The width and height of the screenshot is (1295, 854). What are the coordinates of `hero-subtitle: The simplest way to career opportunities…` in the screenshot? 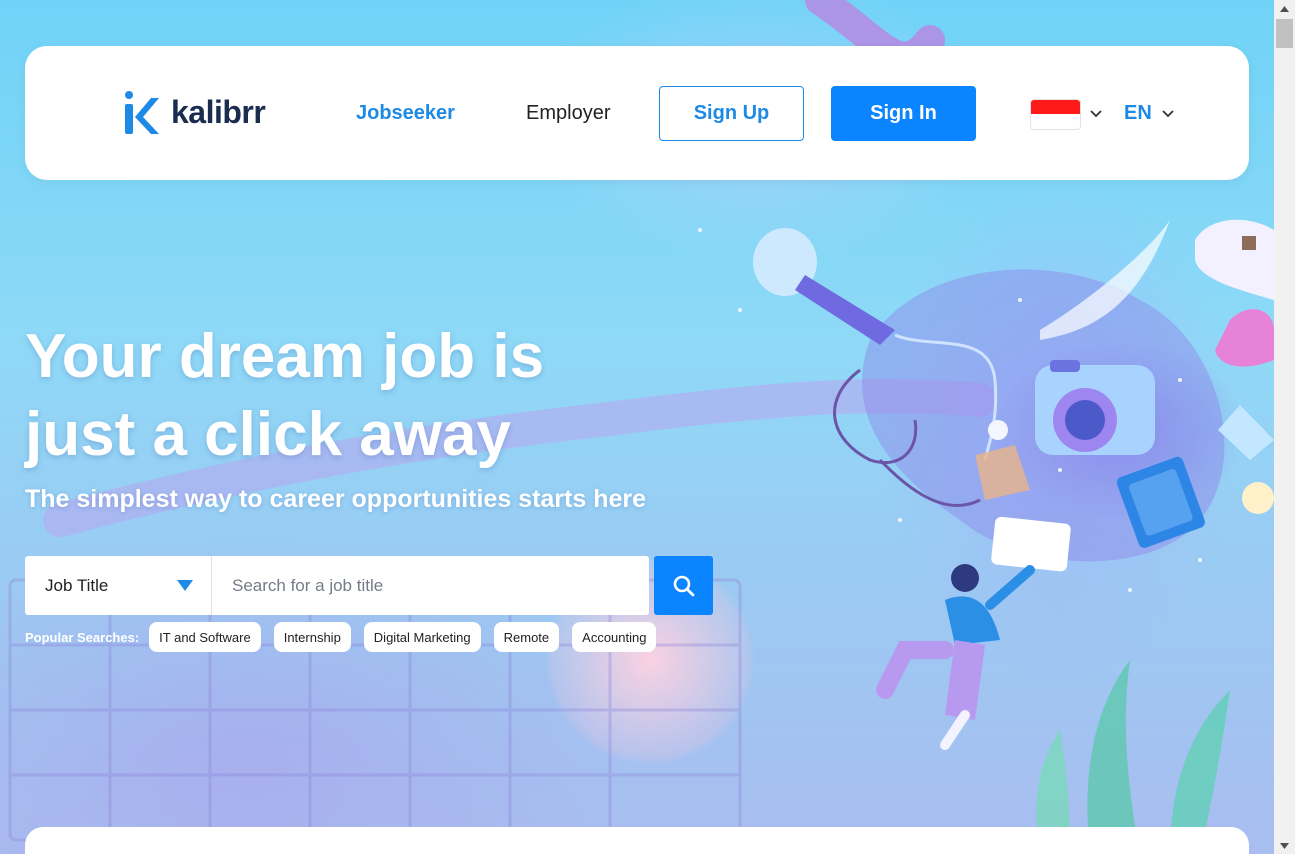 It's located at (336, 499).